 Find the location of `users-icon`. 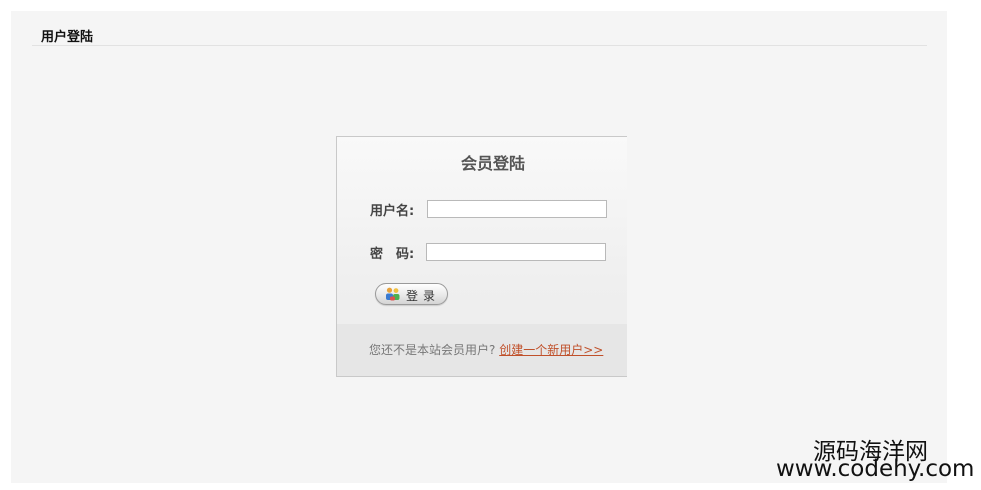

users-icon is located at coordinates (393, 294).